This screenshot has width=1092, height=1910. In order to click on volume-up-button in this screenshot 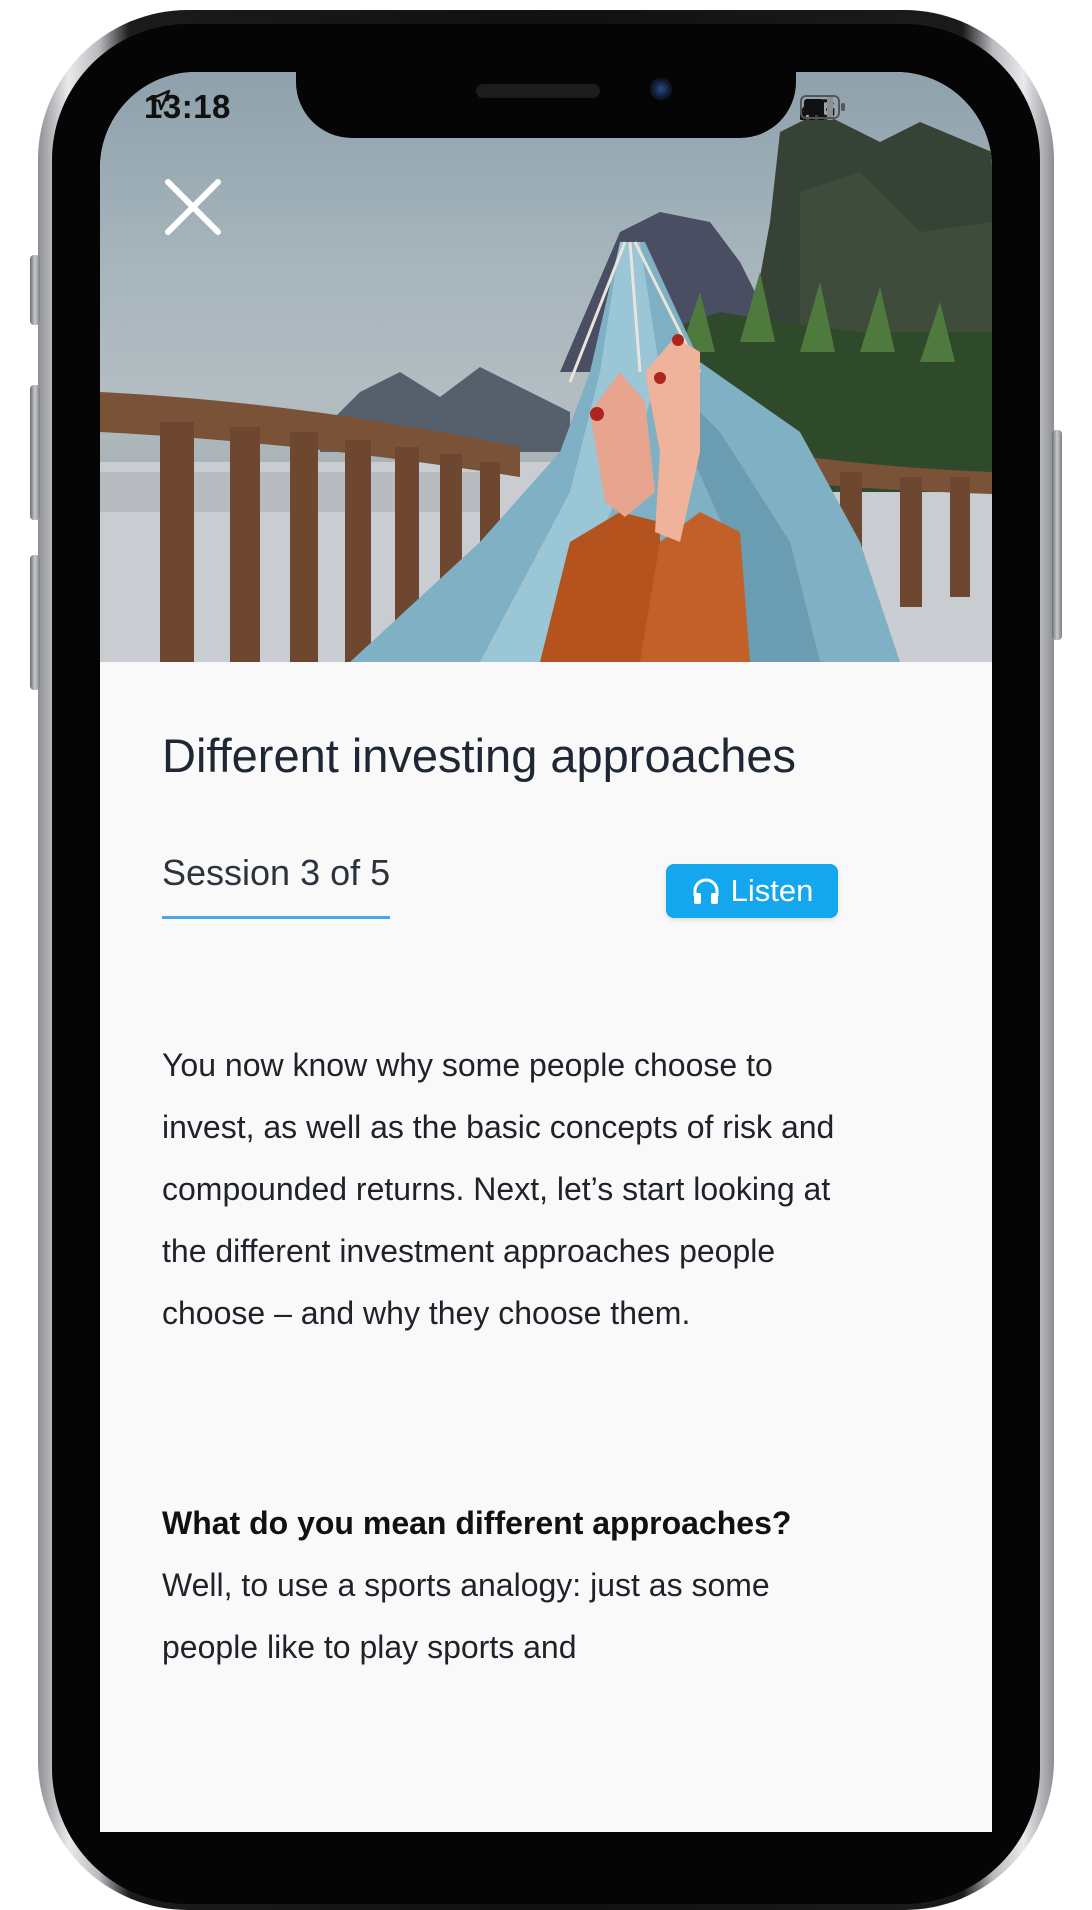, I will do `click(35, 452)`.